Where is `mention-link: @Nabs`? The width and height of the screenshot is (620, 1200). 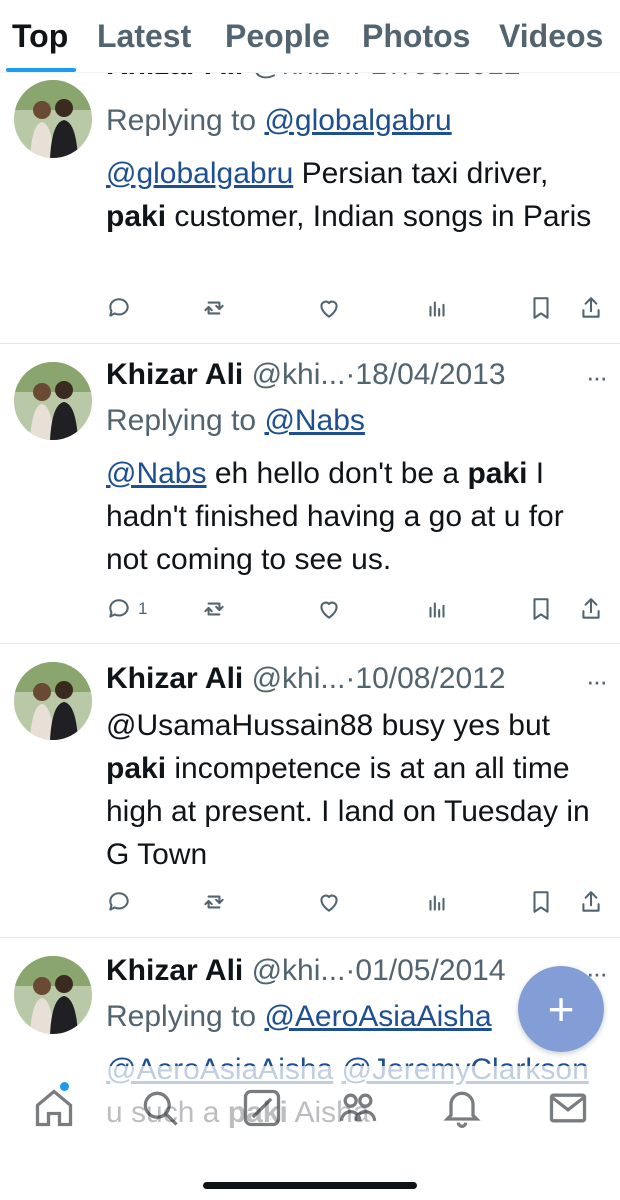 mention-link: @Nabs is located at coordinates (156, 473).